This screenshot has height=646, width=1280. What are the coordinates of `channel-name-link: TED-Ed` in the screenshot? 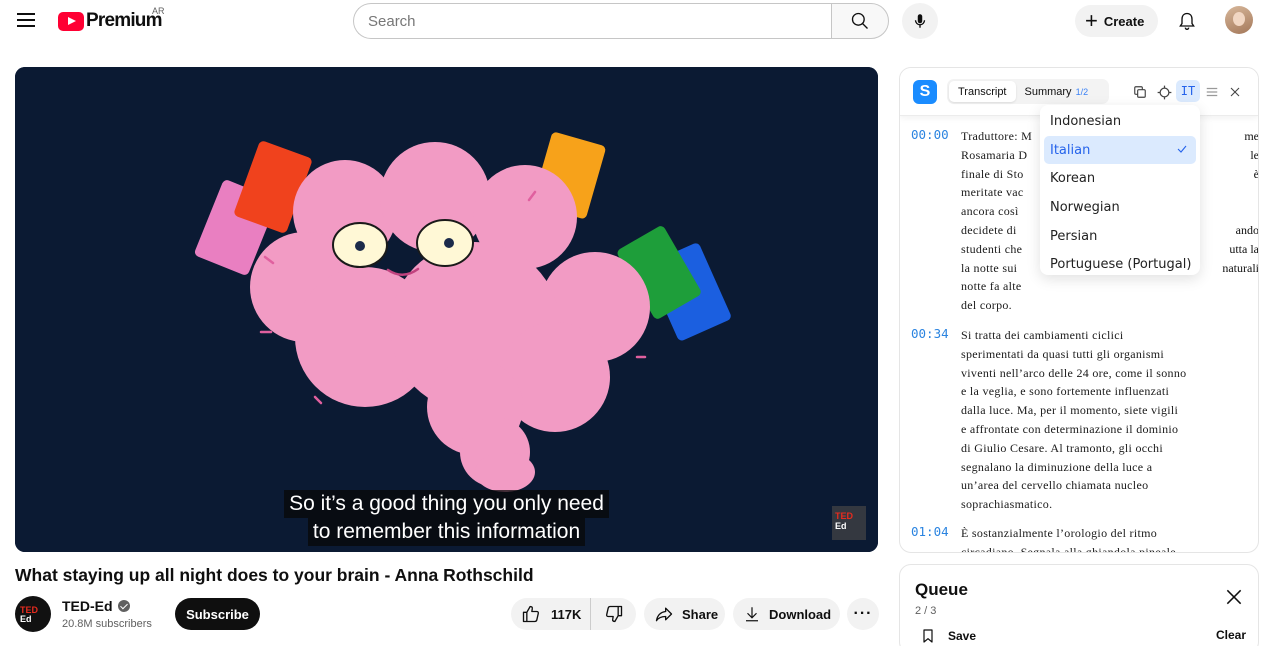 It's located at (96, 606).